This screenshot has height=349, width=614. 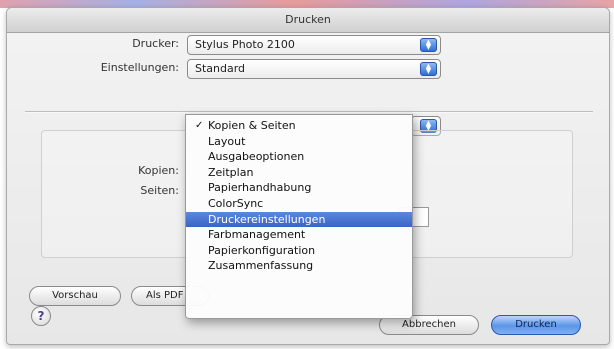 I want to click on separator, so click(x=309, y=112).